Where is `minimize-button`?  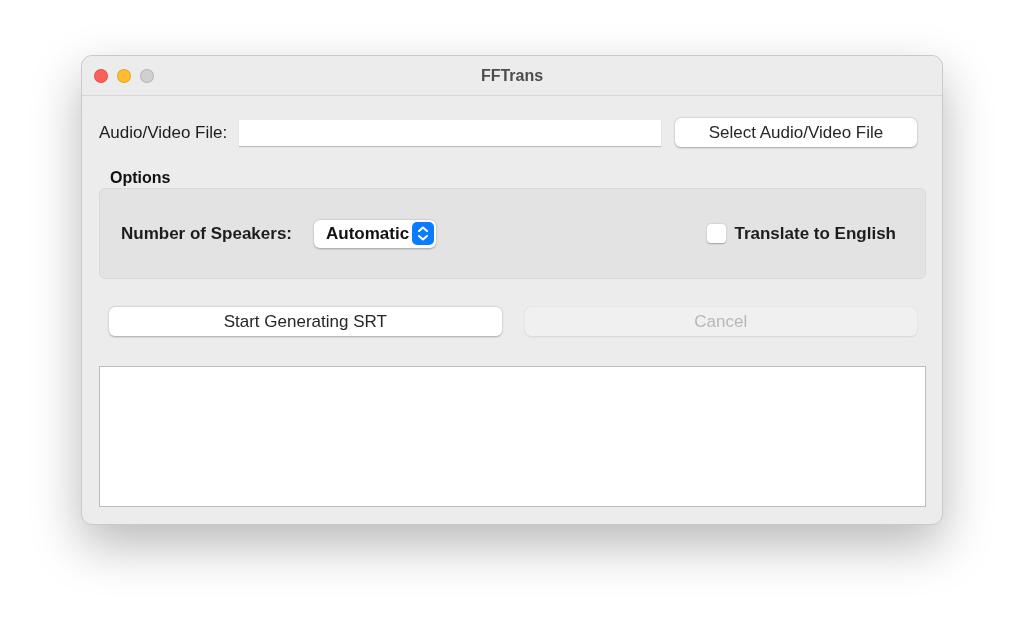
minimize-button is located at coordinates (124, 75).